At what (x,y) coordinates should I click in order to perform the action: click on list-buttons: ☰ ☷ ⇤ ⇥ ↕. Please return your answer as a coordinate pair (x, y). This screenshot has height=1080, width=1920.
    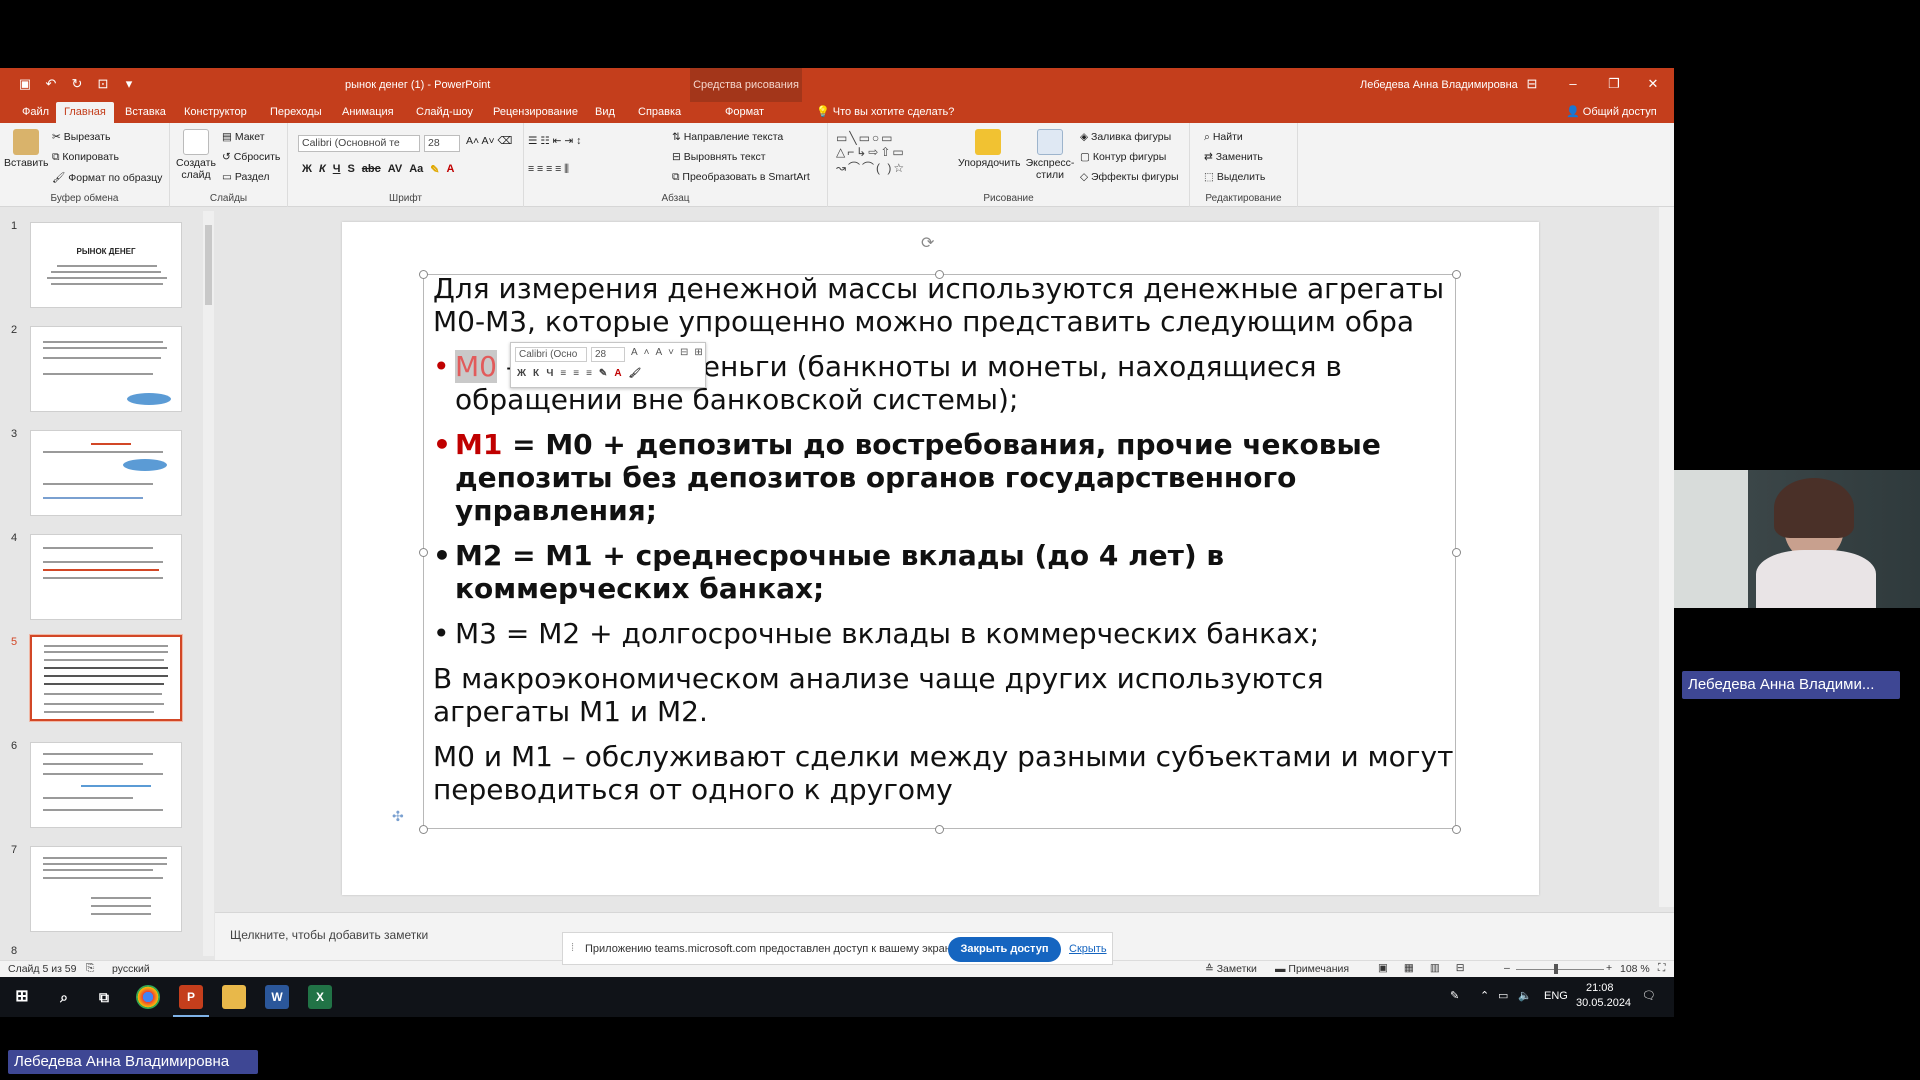
    Looking at the image, I should click on (554, 141).